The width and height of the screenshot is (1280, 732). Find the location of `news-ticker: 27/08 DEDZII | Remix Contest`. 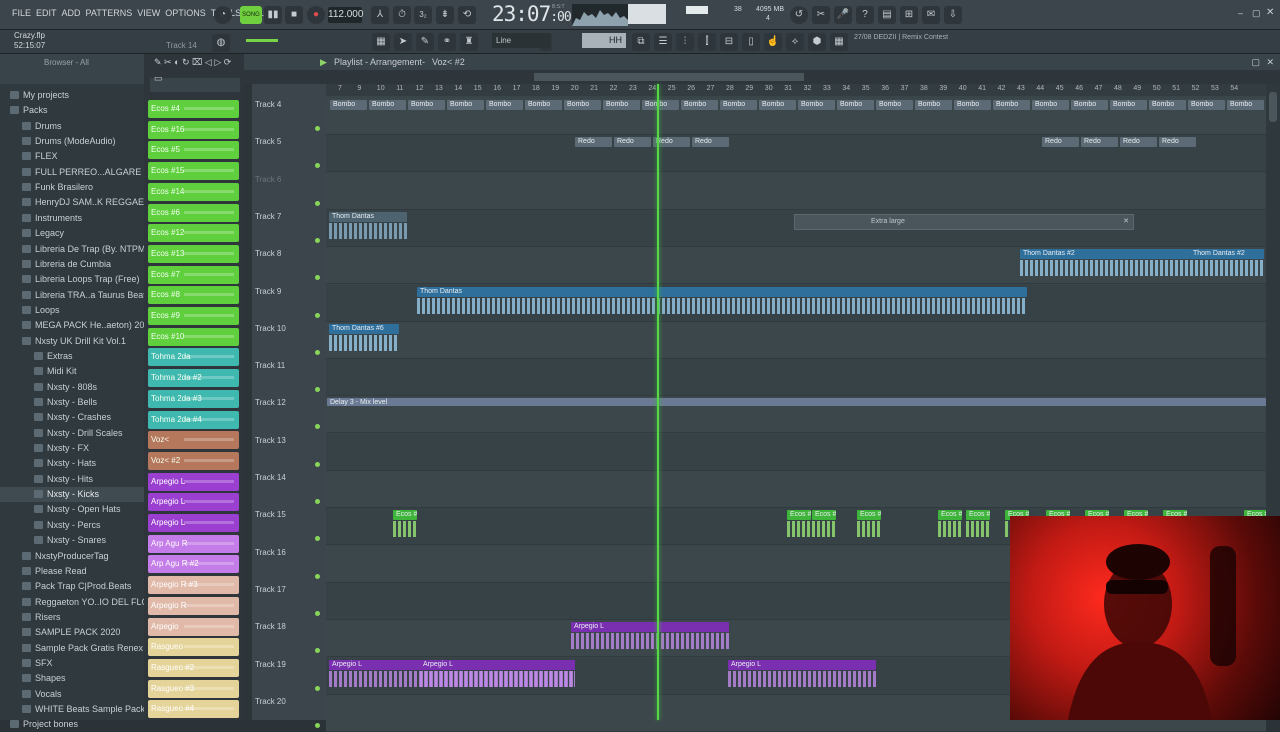

news-ticker: 27/08 DEDZII | Remix Contest is located at coordinates (901, 37).